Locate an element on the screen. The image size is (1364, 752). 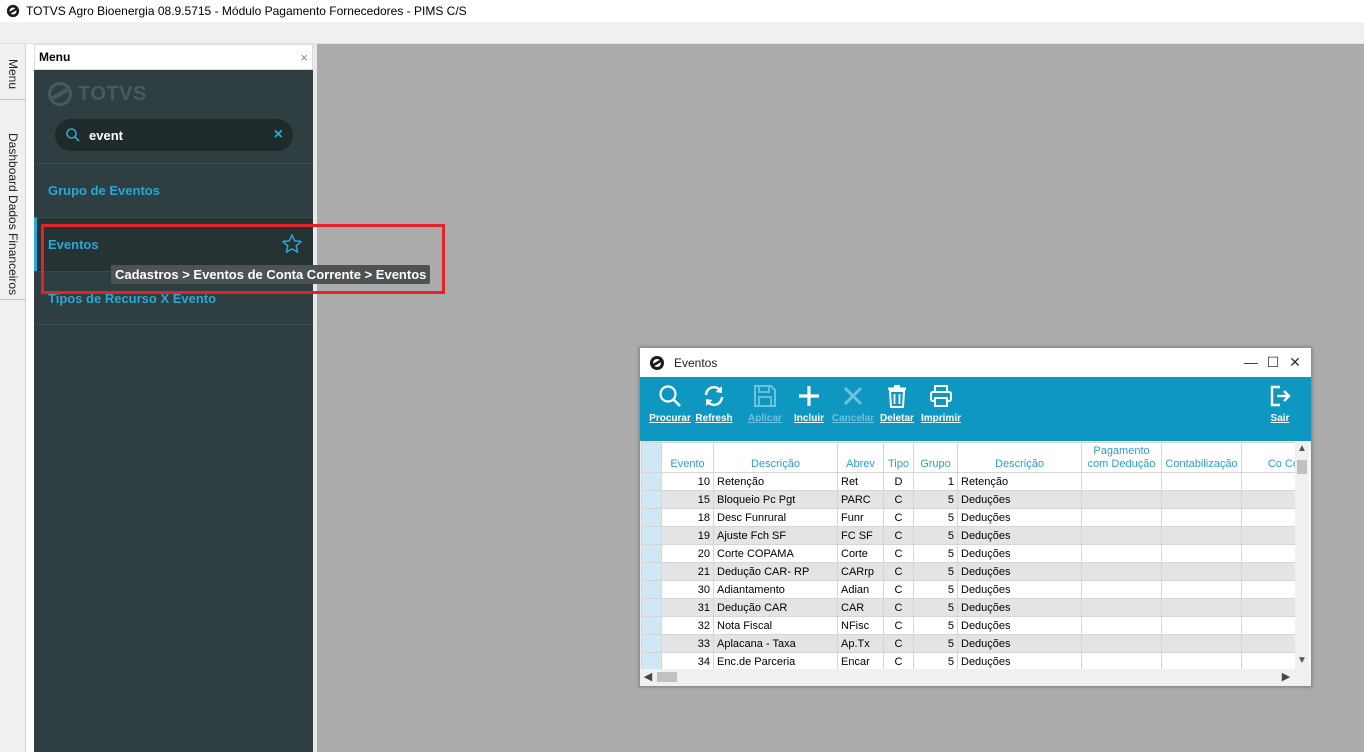
cell-tipo: D is located at coordinates (898, 481).